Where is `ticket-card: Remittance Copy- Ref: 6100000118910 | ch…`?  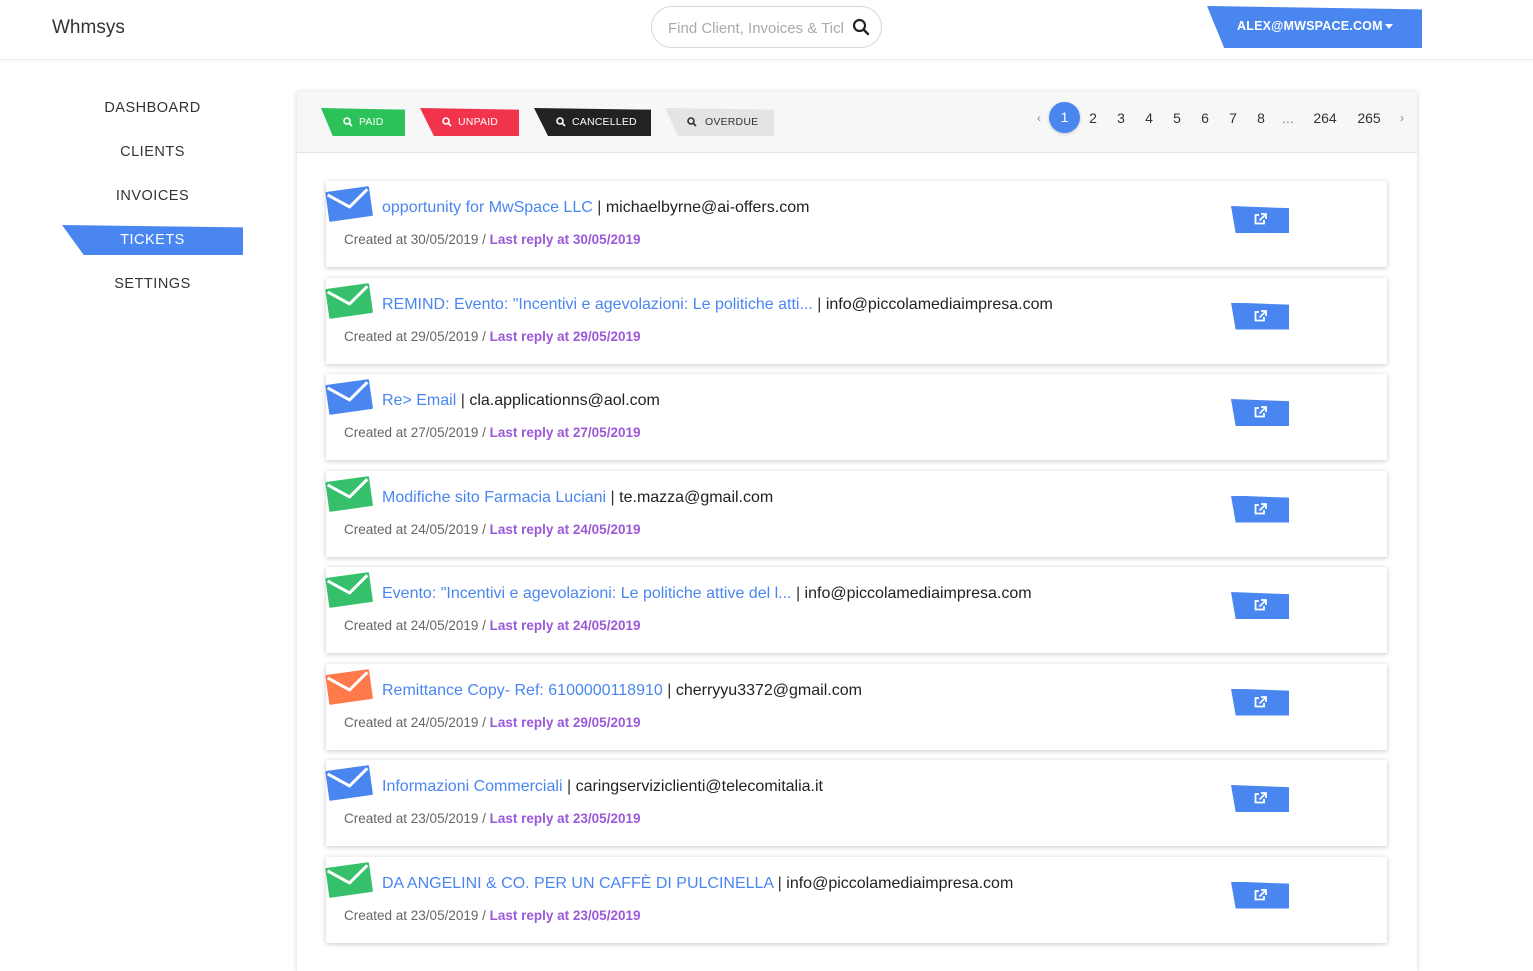 ticket-card: Remittance Copy- Ref: 6100000118910 | ch… is located at coordinates (855, 706).